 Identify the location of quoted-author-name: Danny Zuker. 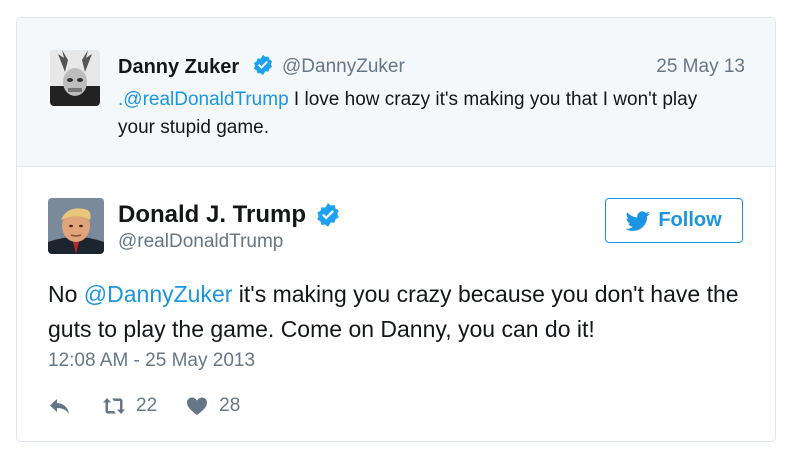
(178, 67).